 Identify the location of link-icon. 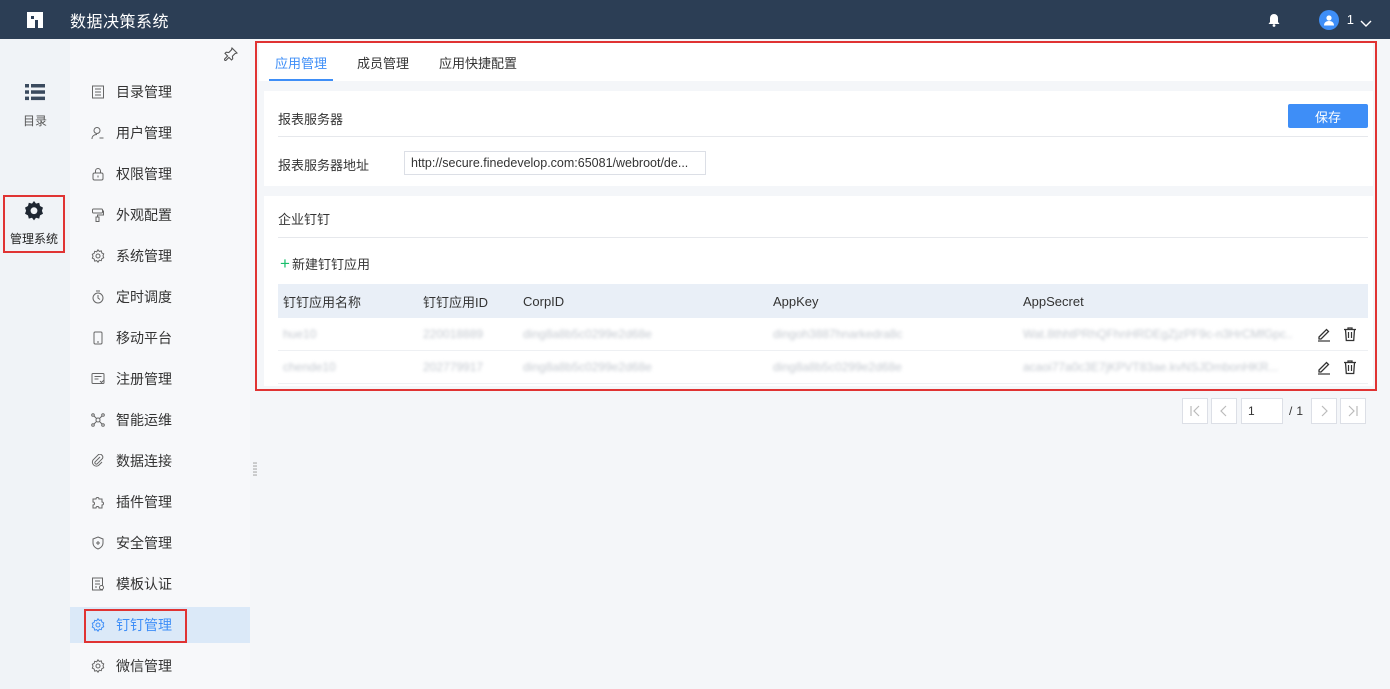
(98, 461).